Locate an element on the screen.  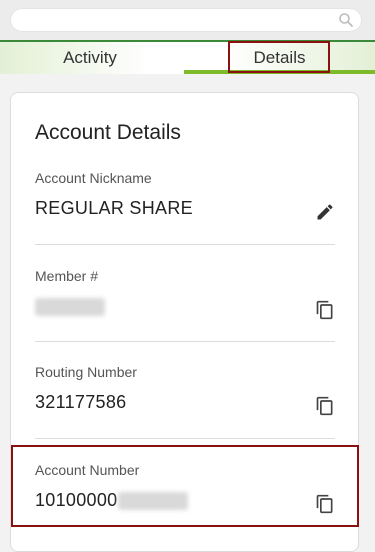
edit-icon is located at coordinates (325, 212).